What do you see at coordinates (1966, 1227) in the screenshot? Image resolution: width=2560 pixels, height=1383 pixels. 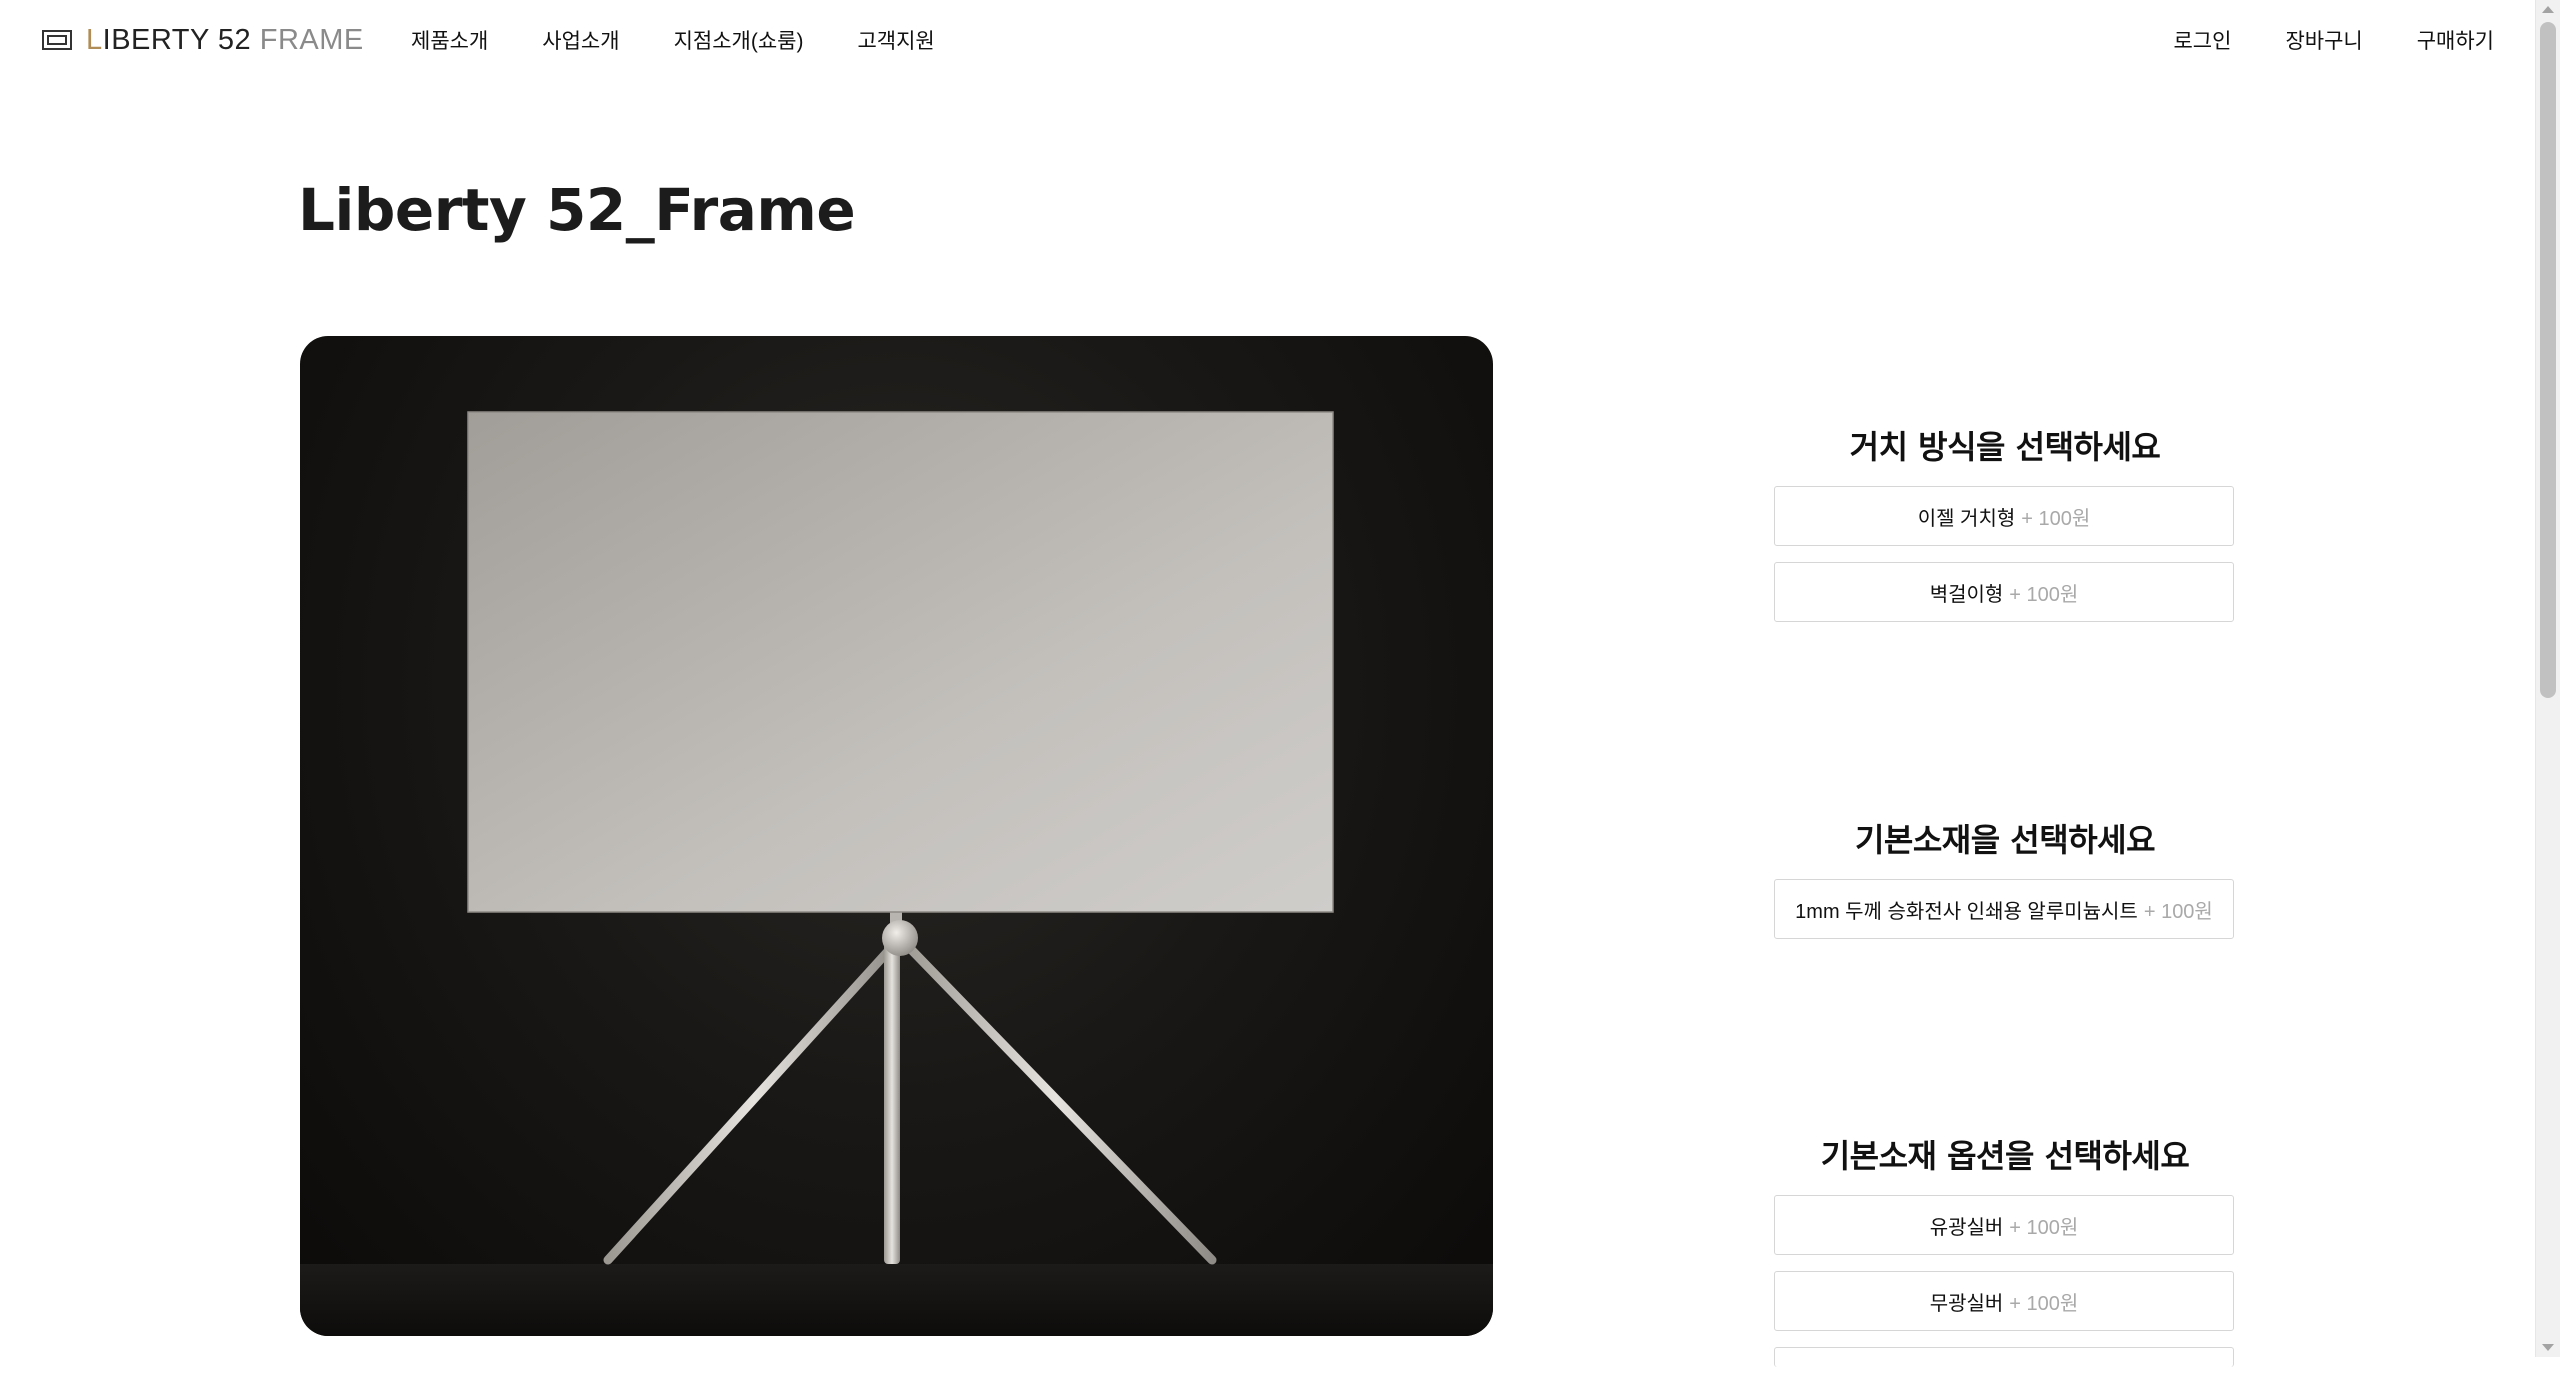 I see `option-label: 유광실버` at bounding box center [1966, 1227].